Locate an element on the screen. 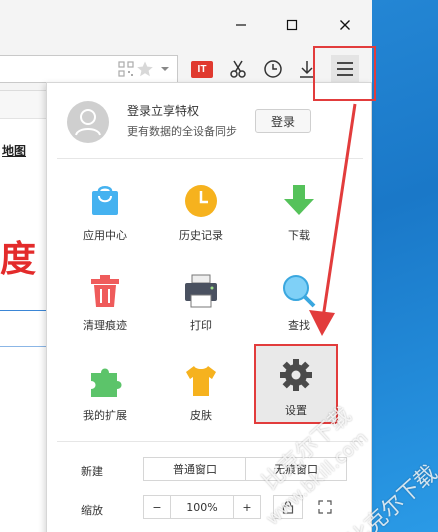 This screenshot has width=438, height=532. close-icon is located at coordinates (345, 25).